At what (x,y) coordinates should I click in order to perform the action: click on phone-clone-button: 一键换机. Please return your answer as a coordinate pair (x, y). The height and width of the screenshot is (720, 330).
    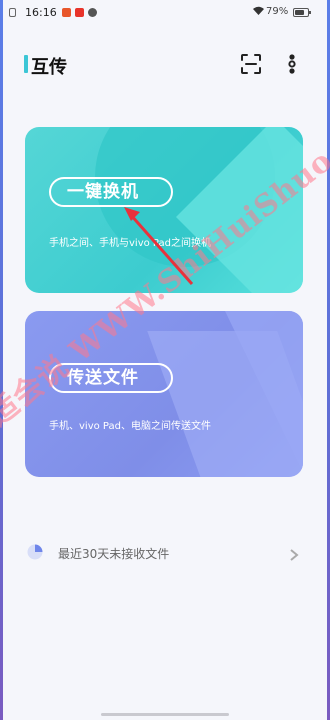
    Looking at the image, I should click on (111, 192).